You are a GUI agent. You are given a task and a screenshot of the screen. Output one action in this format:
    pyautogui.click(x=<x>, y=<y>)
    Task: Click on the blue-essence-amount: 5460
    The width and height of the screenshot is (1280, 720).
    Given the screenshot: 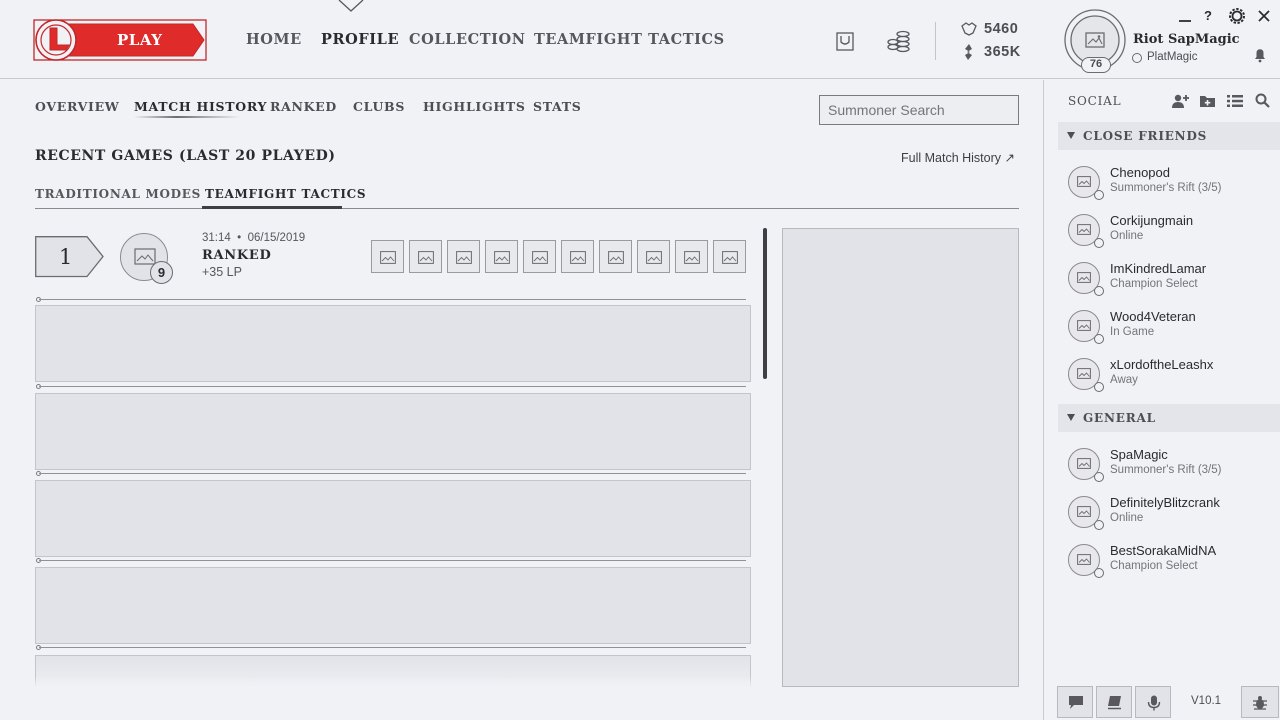 What is the action you would take?
    pyautogui.click(x=1001, y=29)
    